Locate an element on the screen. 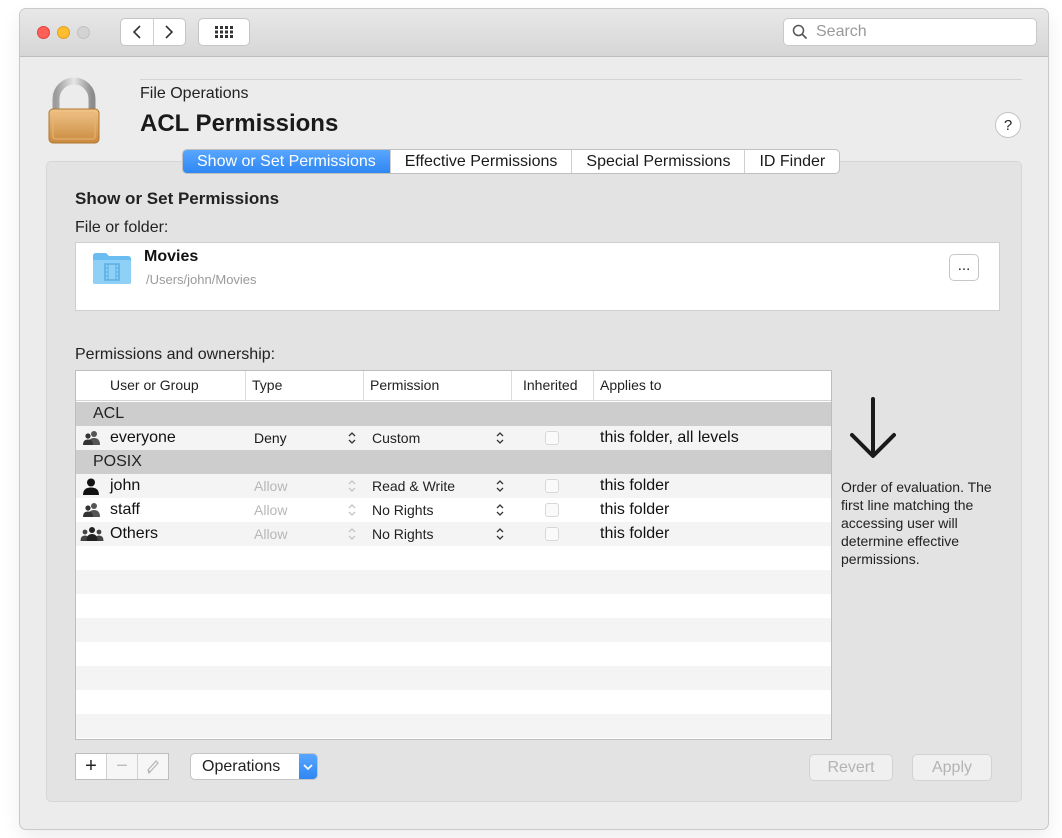  arrow-down-icon is located at coordinates (873, 427).